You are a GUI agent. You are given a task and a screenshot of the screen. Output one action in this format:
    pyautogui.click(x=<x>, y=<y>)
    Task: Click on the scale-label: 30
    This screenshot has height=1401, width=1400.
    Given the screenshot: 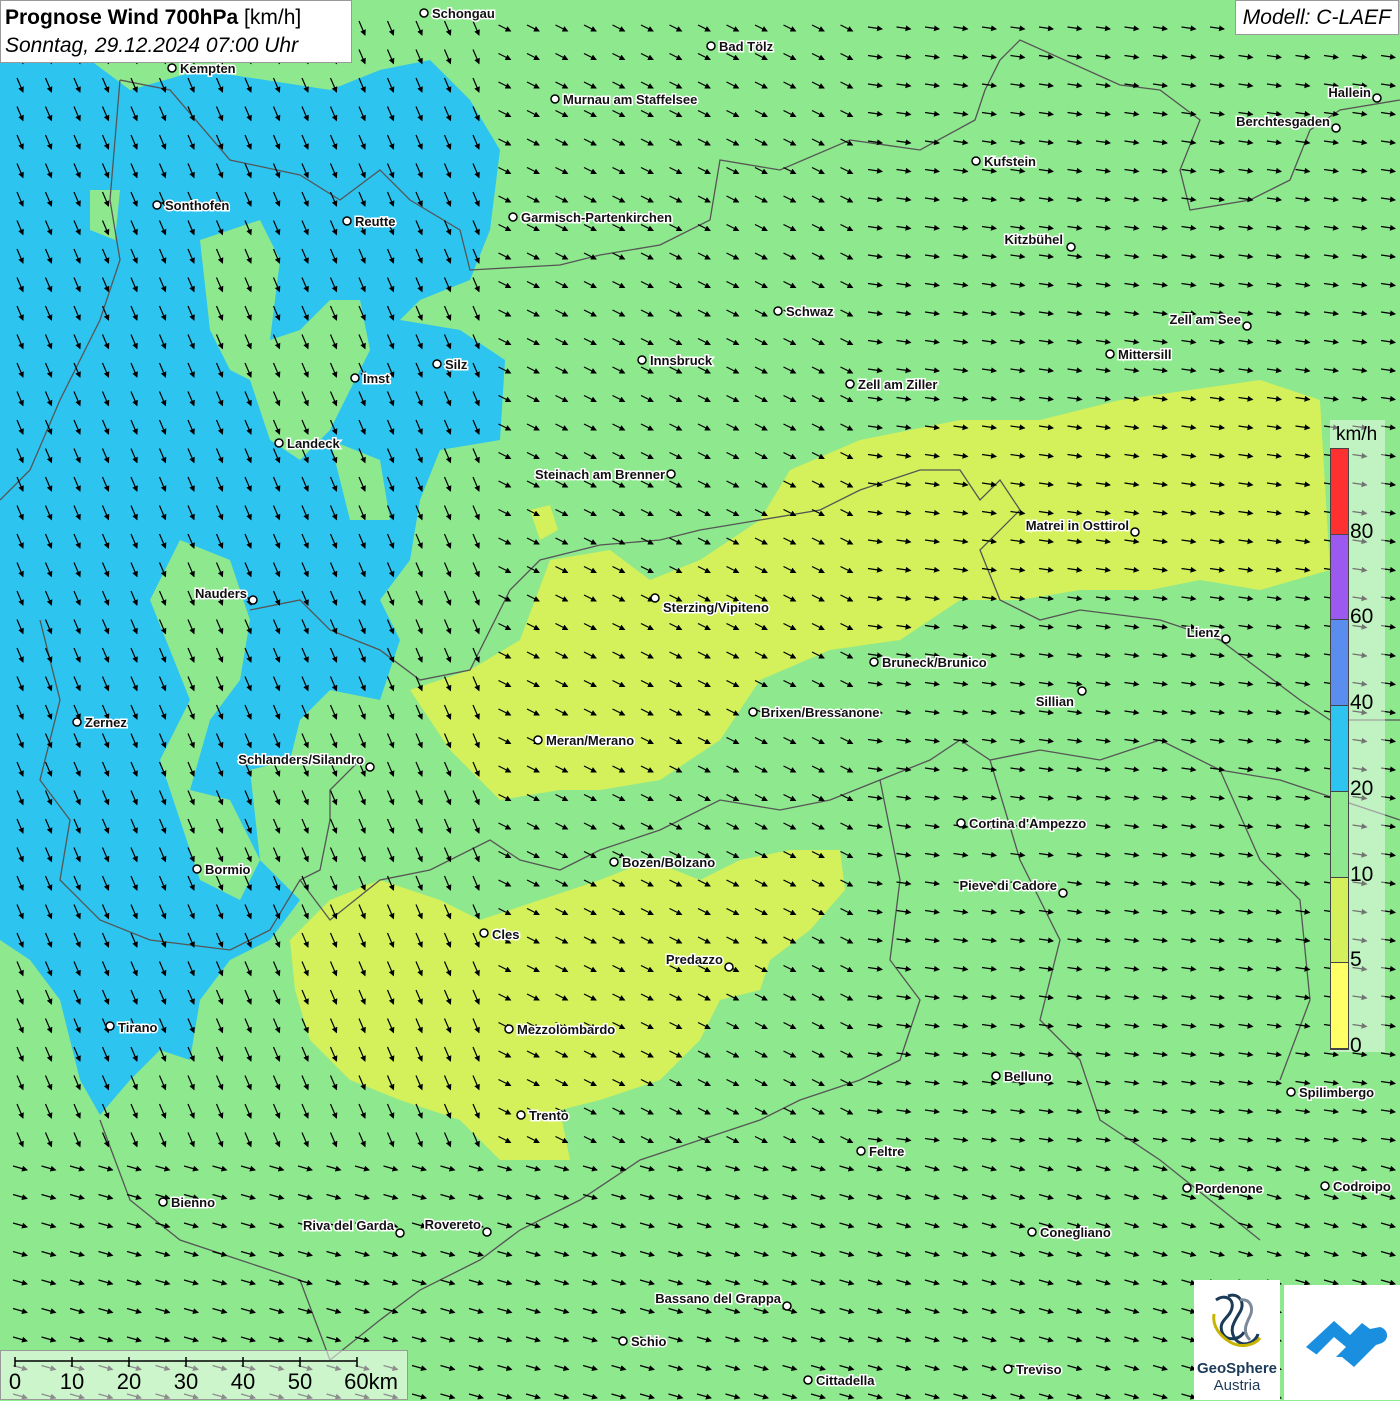 What is the action you would take?
    pyautogui.click(x=186, y=1381)
    